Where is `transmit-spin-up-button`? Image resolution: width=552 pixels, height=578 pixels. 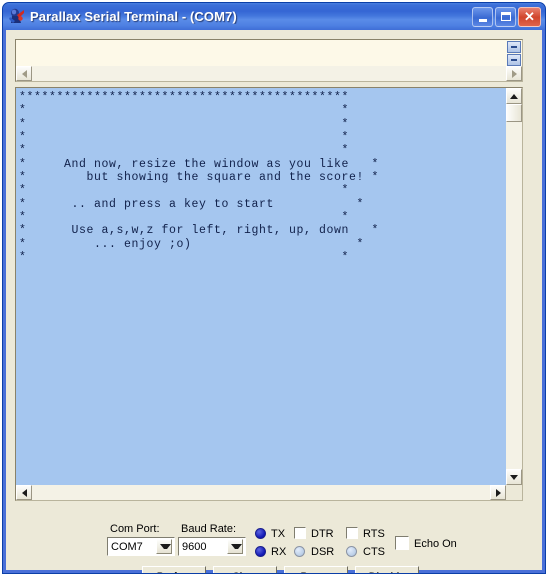
transmit-spin-up-button is located at coordinates (514, 47).